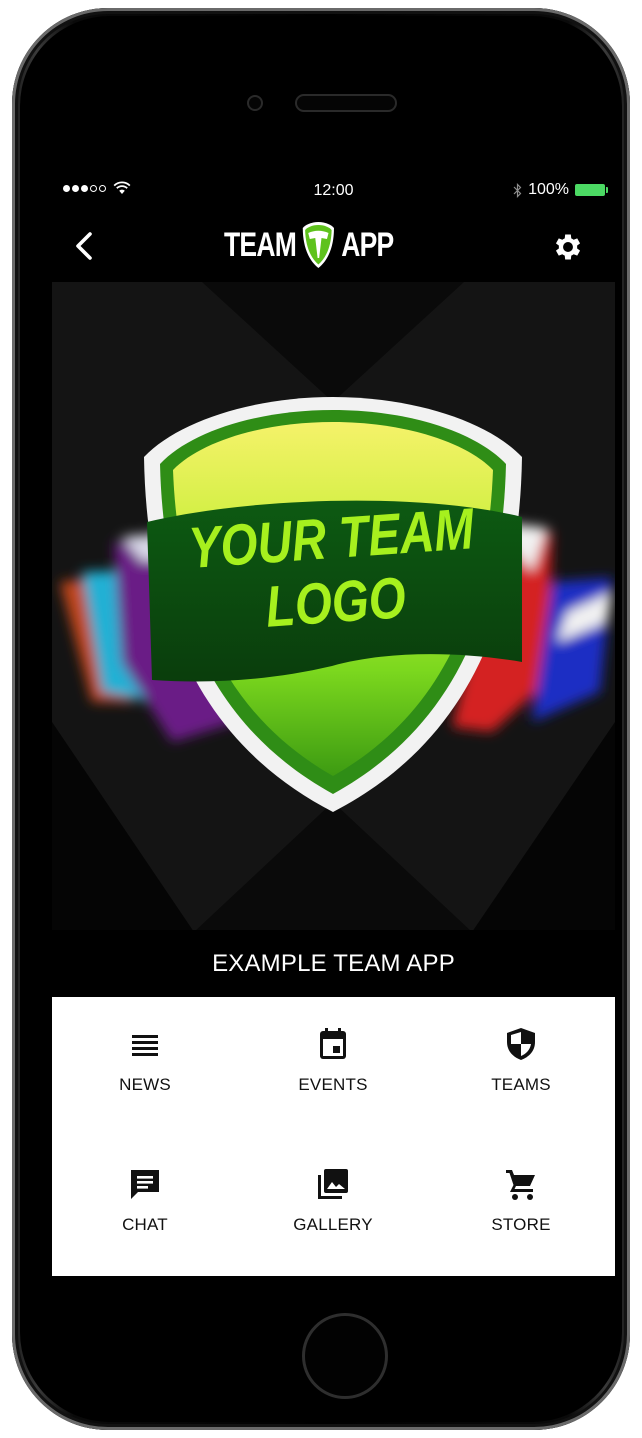 Image resolution: width=642 pixels, height=1438 pixels. I want to click on menu-item-events: EVENTS, so click(333, 1087).